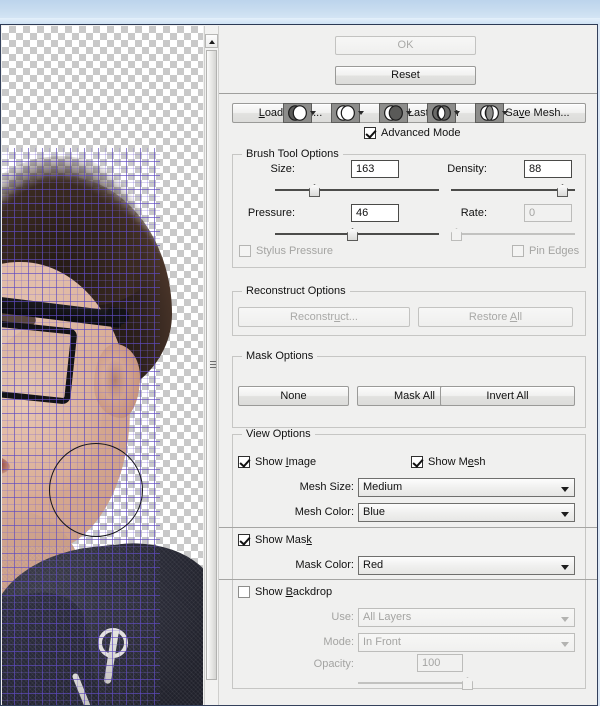 This screenshot has height=706, width=600. Describe the element at coordinates (342, 617) in the screenshot. I see `use-label: Use:` at that location.